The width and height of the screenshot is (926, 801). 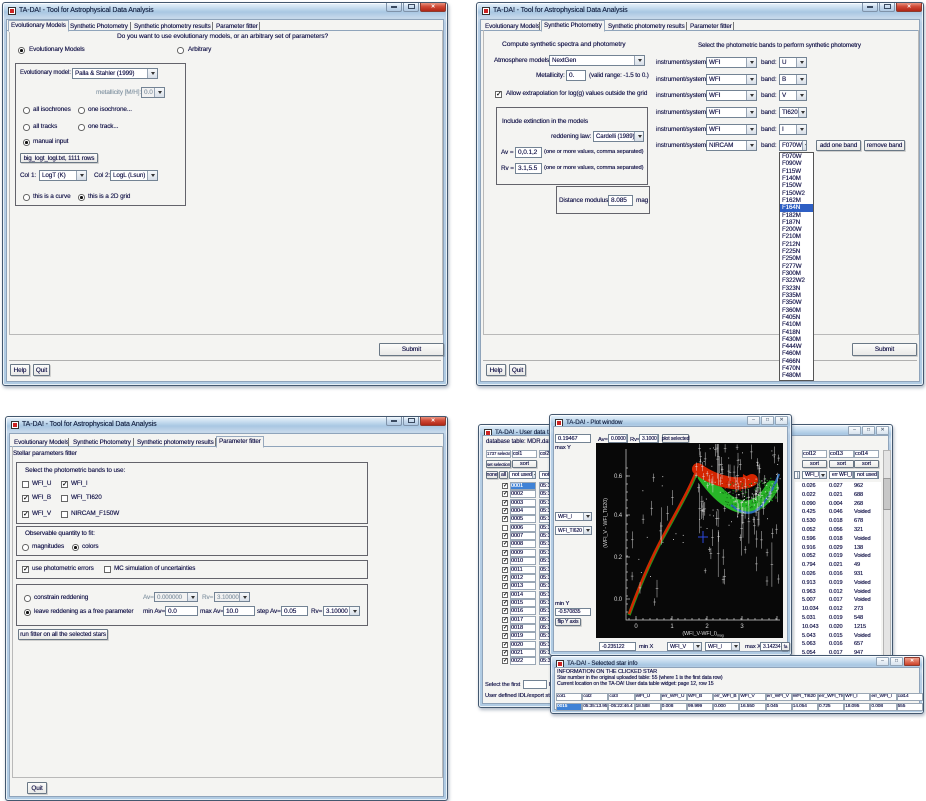 What do you see at coordinates (618, 600) in the screenshot?
I see `svg-text: 0.0` at bounding box center [618, 600].